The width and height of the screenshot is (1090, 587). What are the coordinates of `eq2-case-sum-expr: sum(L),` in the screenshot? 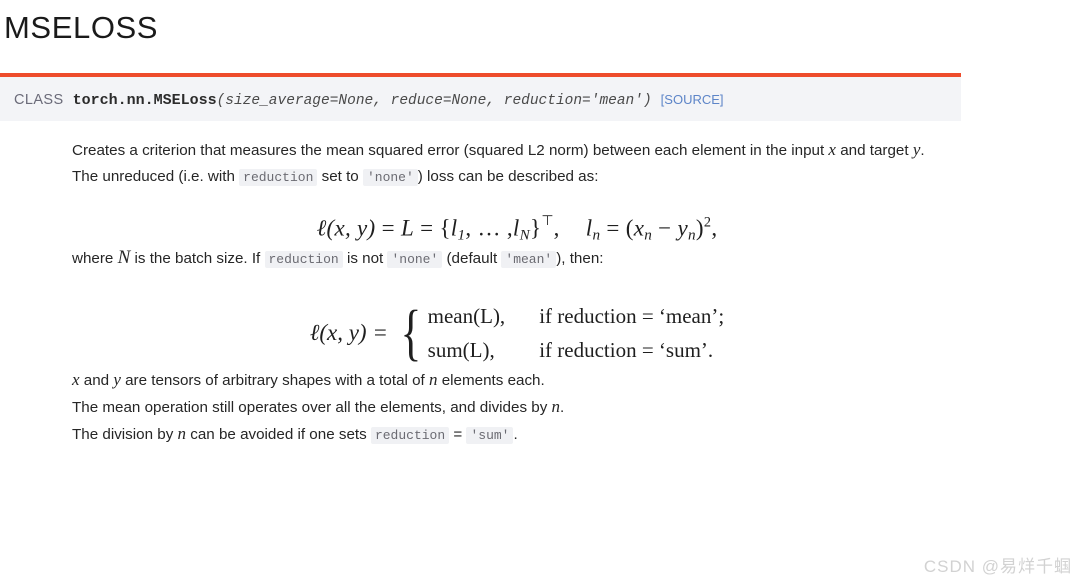 It's located at (461, 349).